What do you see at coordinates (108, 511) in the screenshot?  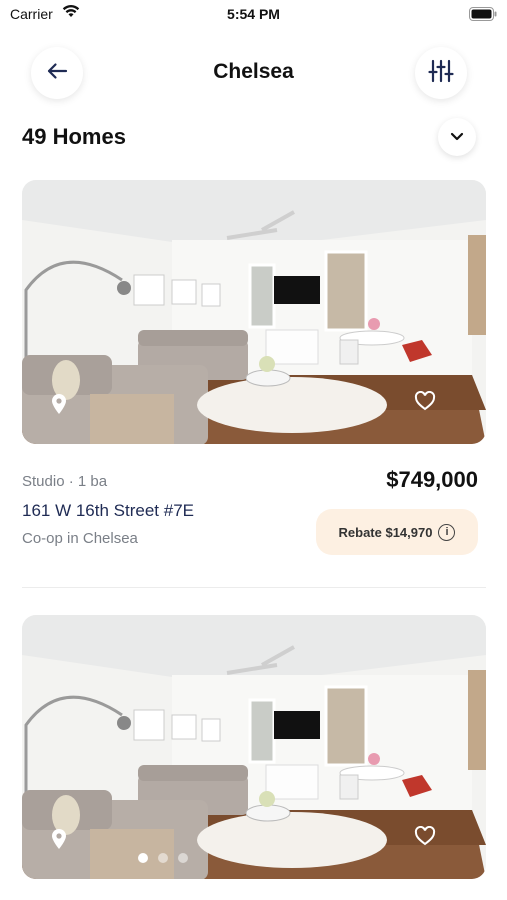 I see `listing-address: 161 W 16th Street #7E` at bounding box center [108, 511].